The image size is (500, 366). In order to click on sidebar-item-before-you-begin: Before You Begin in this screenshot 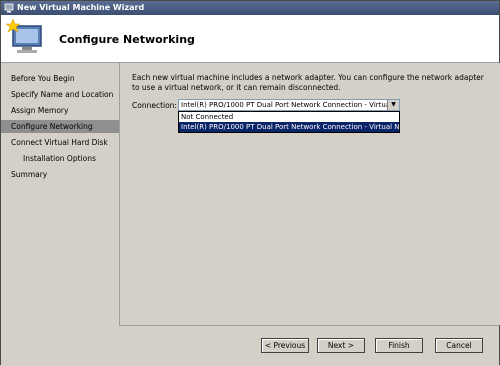, I will do `click(60, 78)`.